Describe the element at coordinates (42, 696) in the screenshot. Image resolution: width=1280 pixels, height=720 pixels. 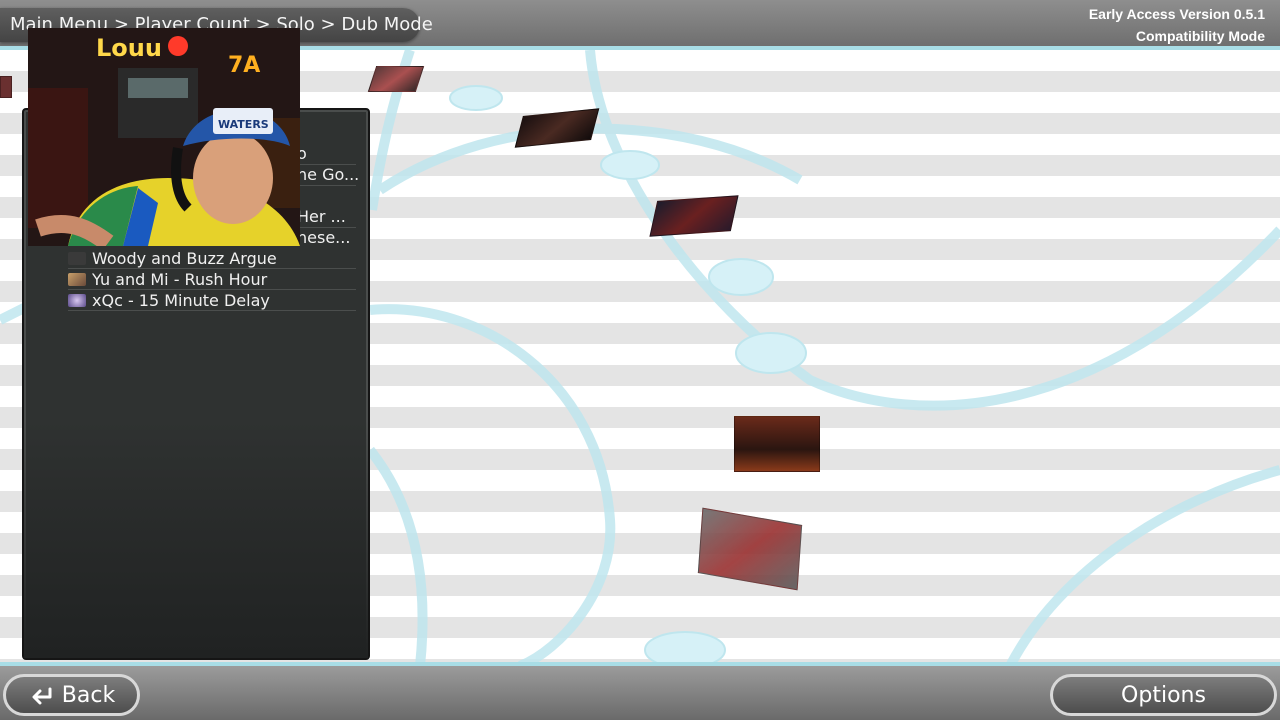
I see `back-arrow-icon` at that location.